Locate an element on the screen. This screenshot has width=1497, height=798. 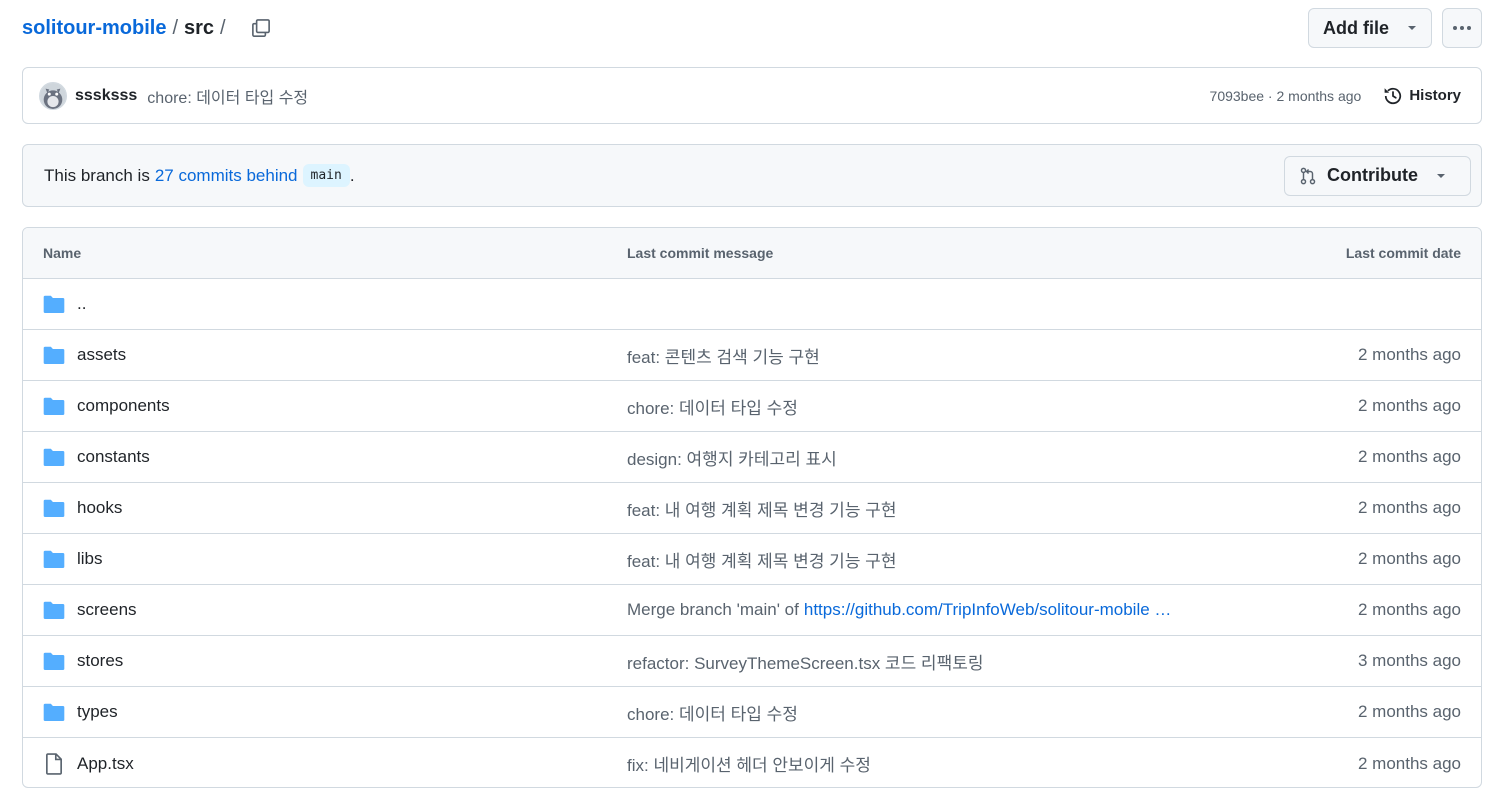
breadcrumb-repo-link: solitour-mobile is located at coordinates (94, 28).